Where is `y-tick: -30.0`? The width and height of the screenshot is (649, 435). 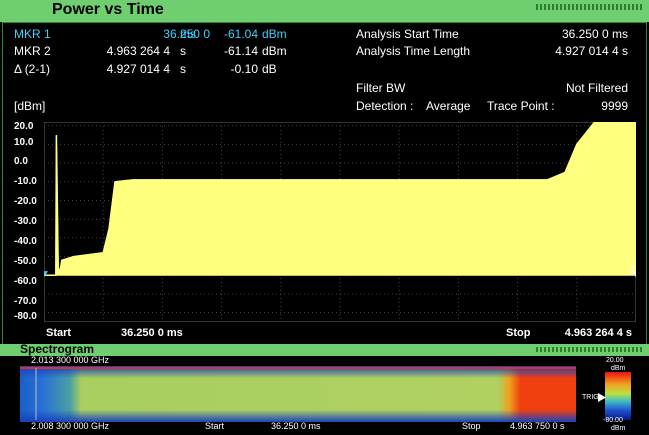
y-tick: -30.0 is located at coordinates (25, 221).